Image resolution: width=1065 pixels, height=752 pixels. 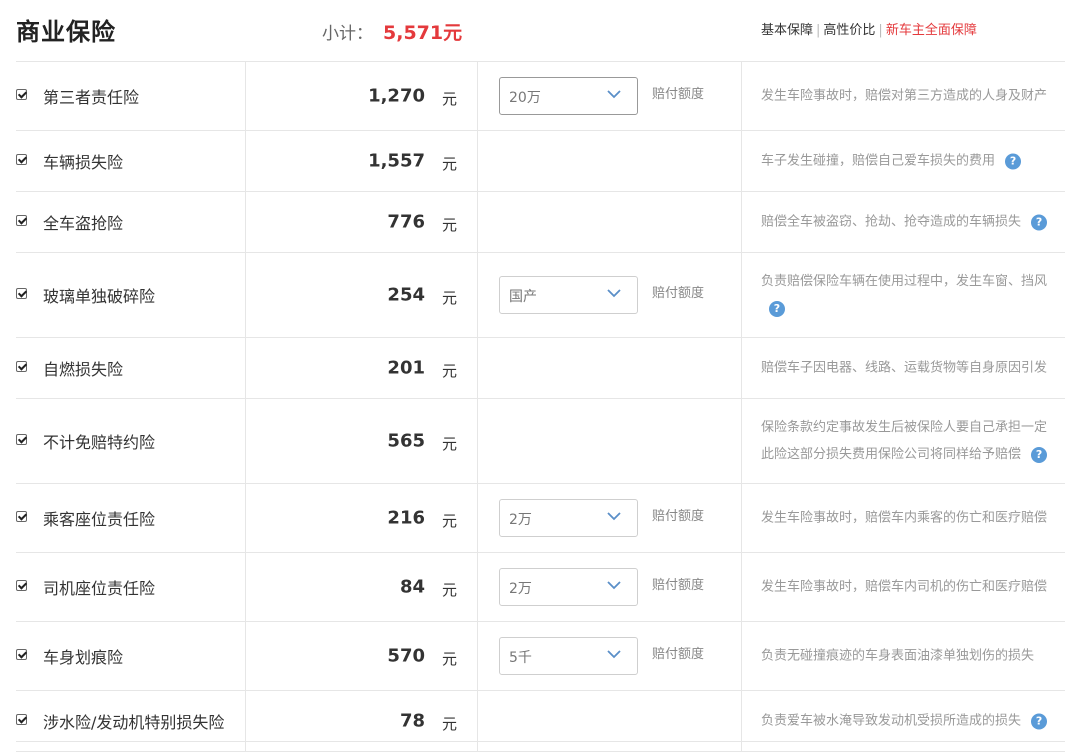 I want to click on coverage-select: 20万, so click(x=568, y=96).